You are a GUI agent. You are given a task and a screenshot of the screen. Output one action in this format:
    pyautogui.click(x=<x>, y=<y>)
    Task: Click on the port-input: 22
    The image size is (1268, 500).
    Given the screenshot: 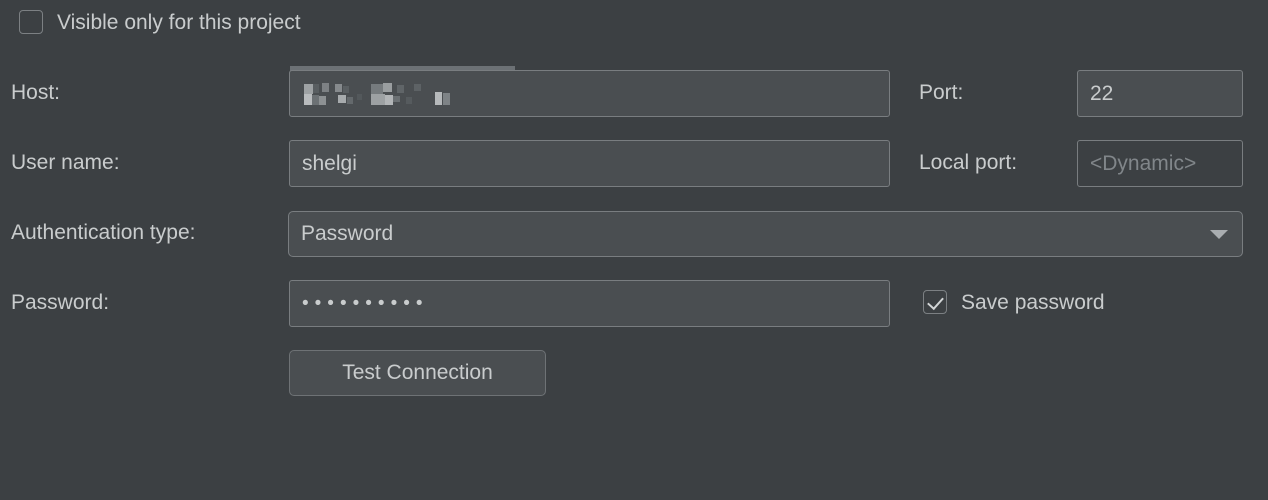 What is the action you would take?
    pyautogui.click(x=1160, y=93)
    